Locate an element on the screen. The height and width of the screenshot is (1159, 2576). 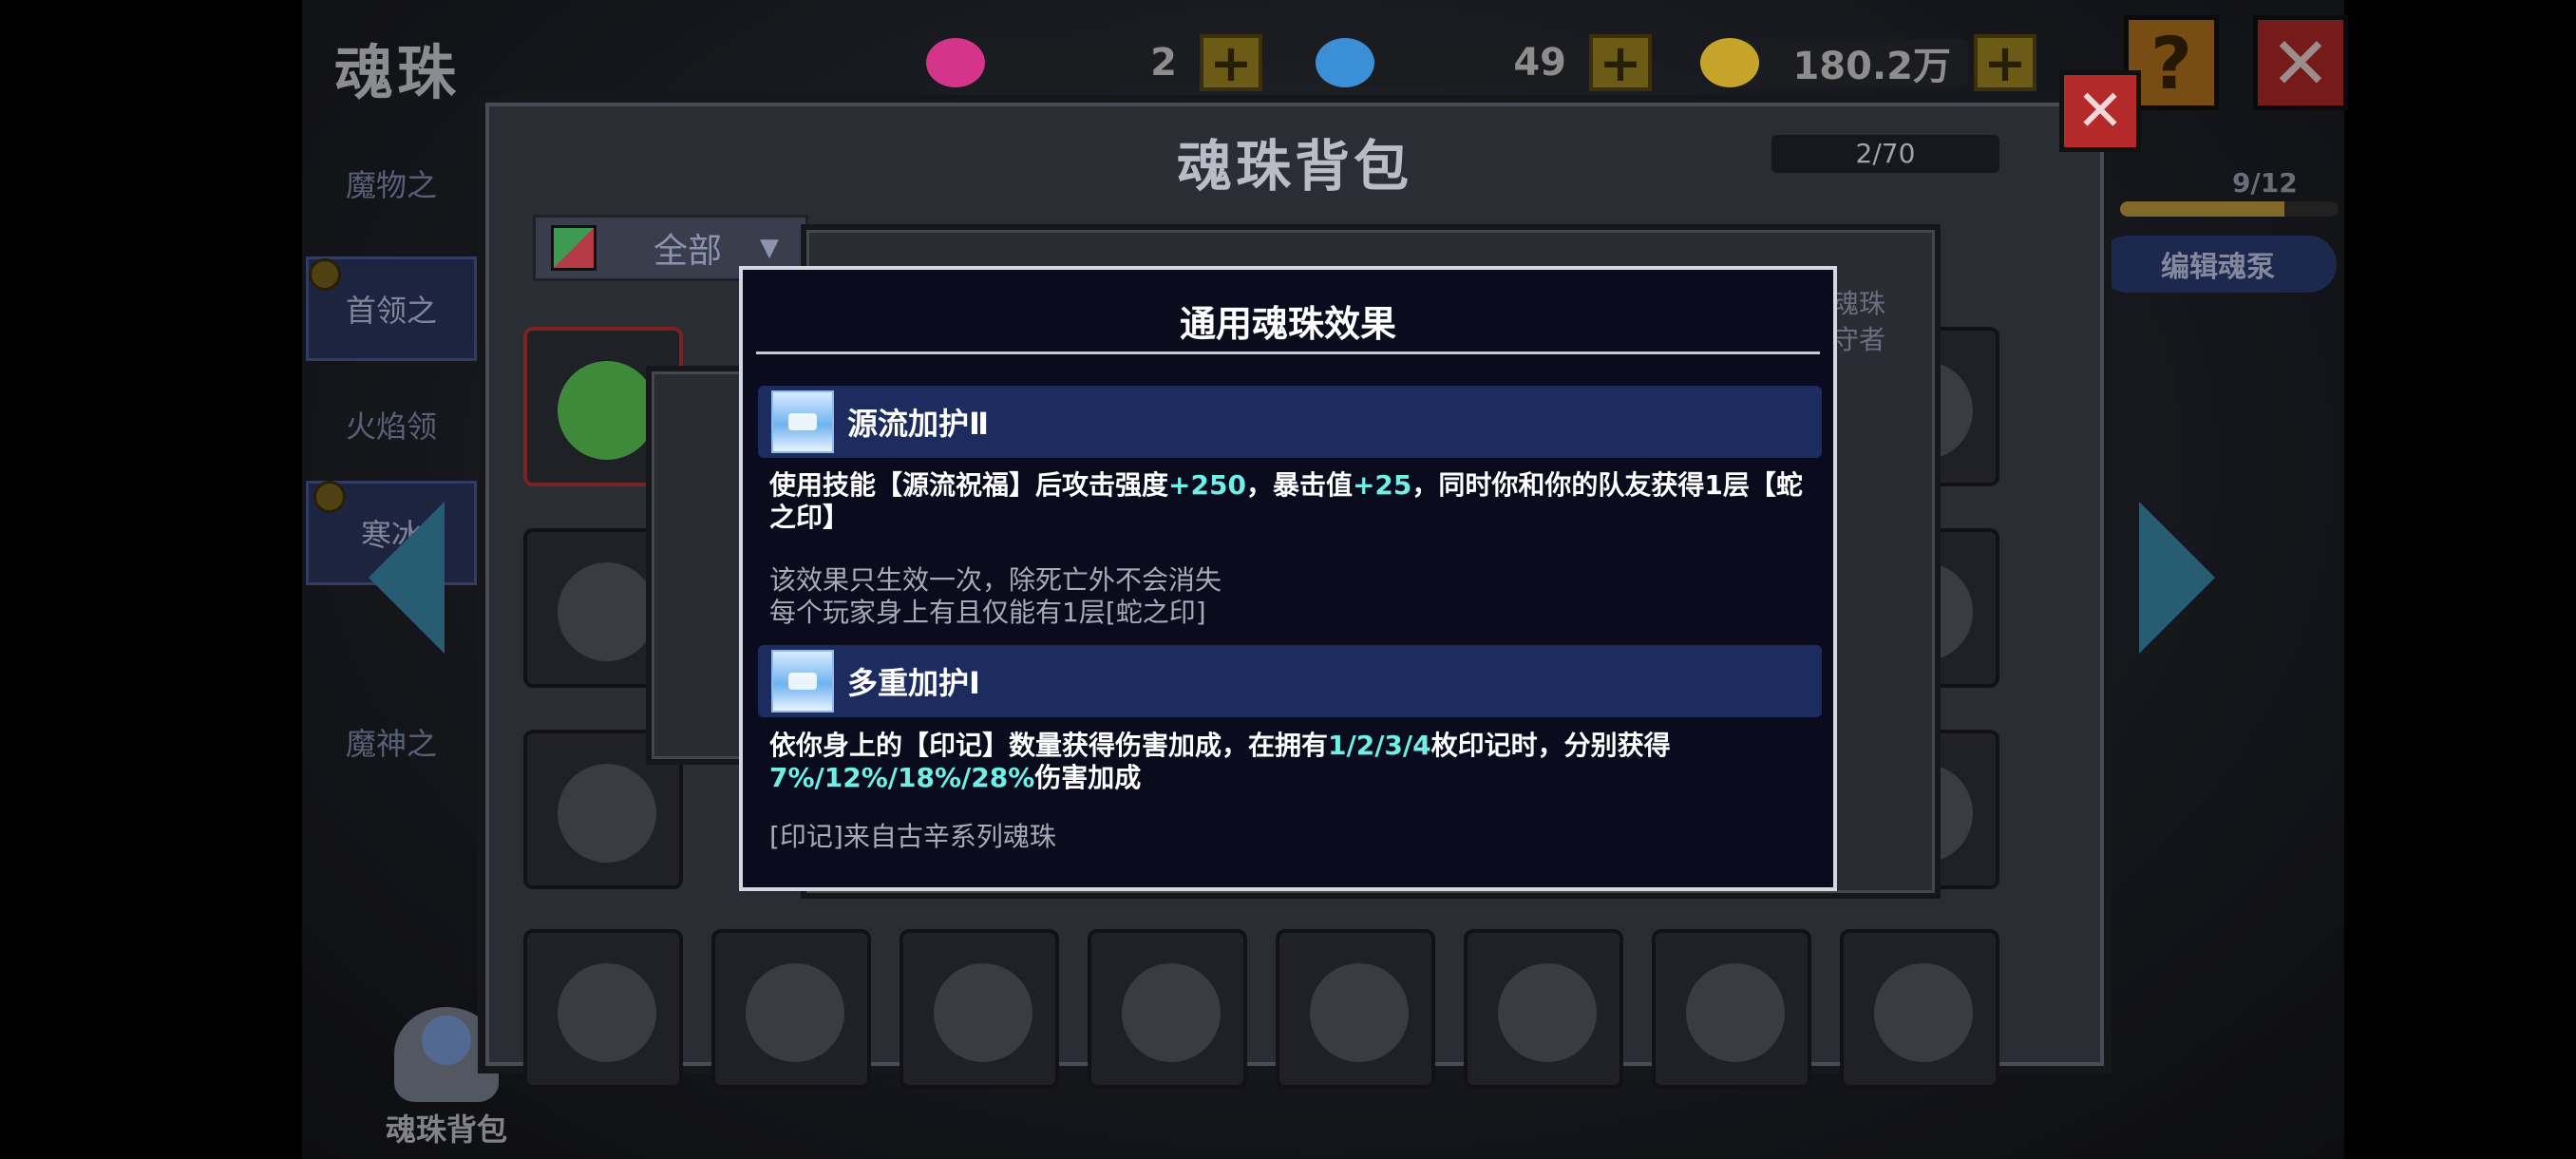
detail-line: 守者 is located at coordinates (1859, 339).